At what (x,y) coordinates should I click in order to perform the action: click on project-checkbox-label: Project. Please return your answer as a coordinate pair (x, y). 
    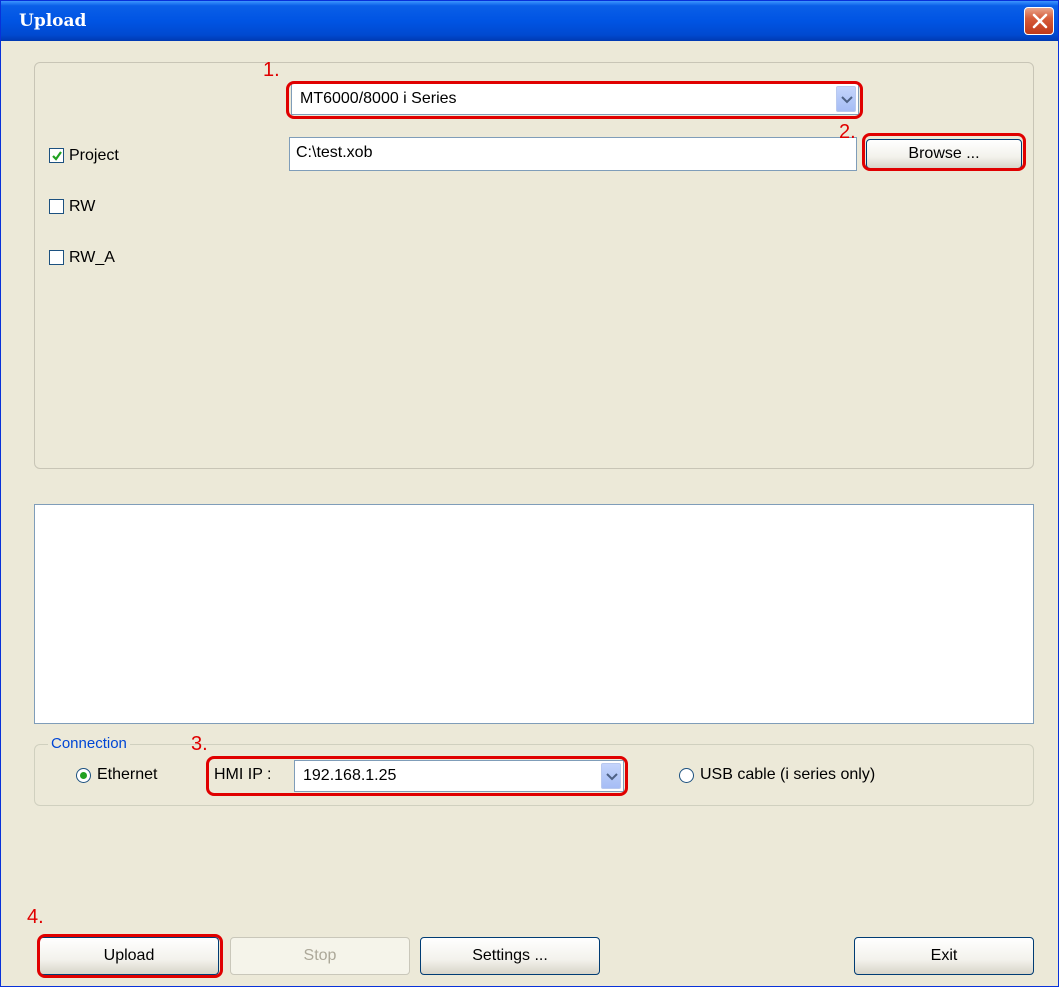
    Looking at the image, I should click on (94, 155).